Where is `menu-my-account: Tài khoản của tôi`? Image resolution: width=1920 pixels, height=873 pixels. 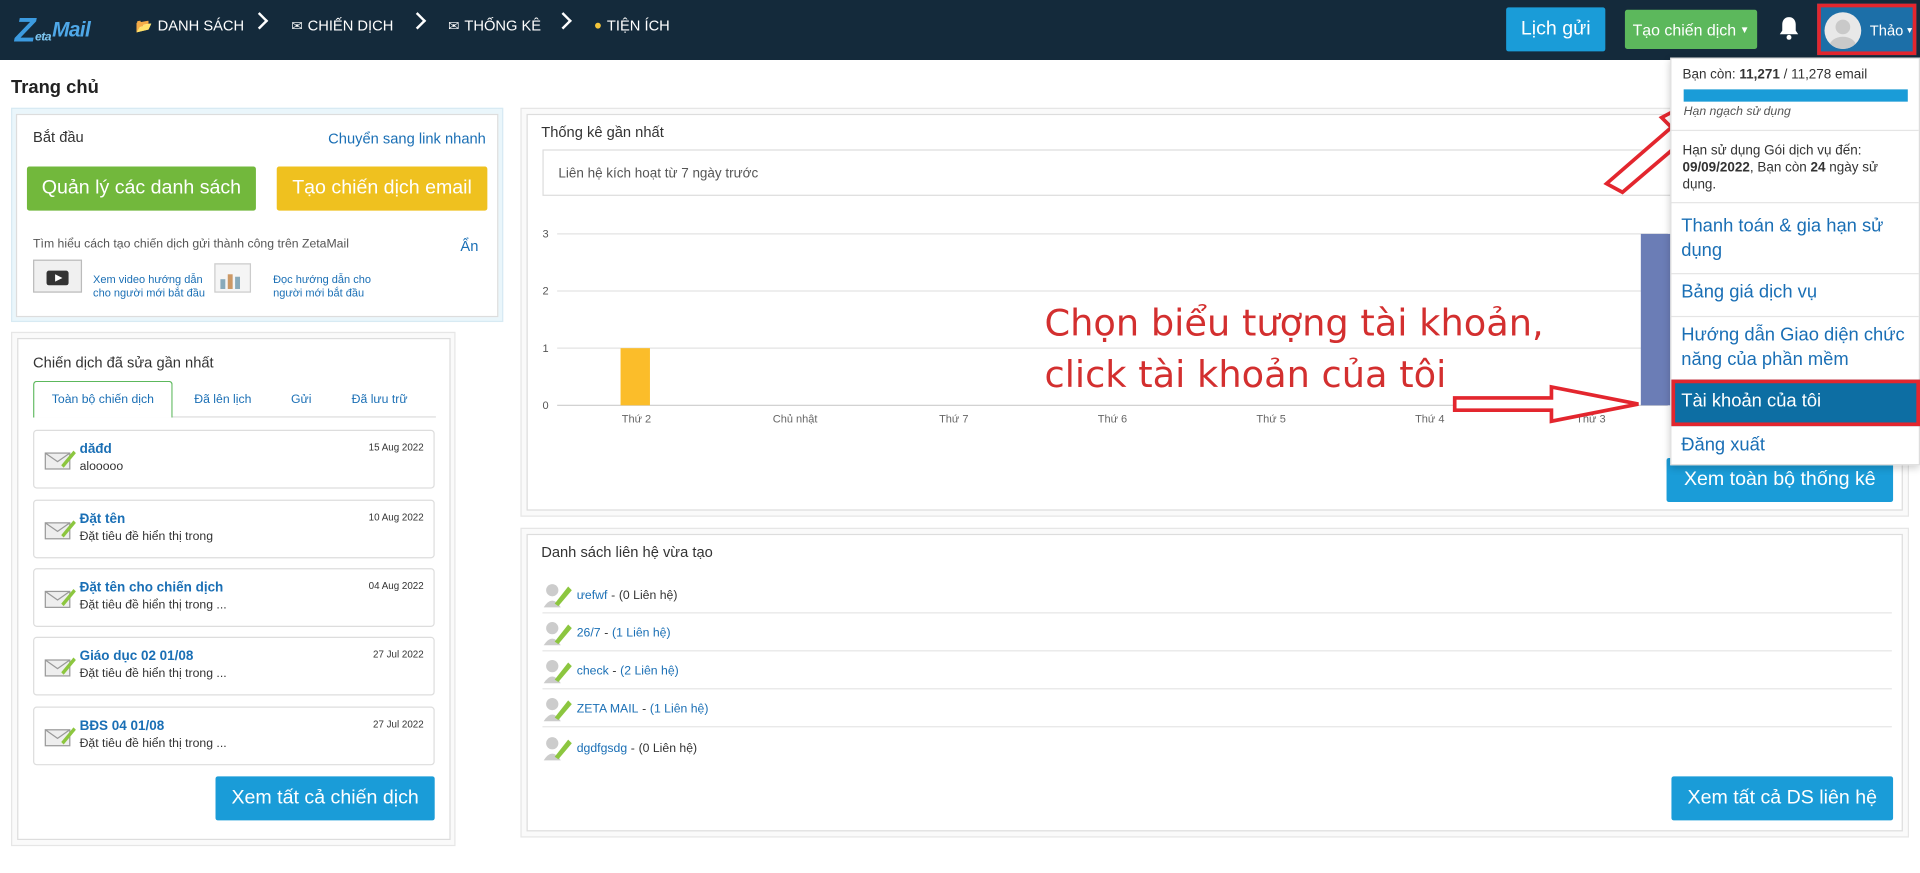
menu-my-account: Tài khoản của tôi is located at coordinates (1795, 403).